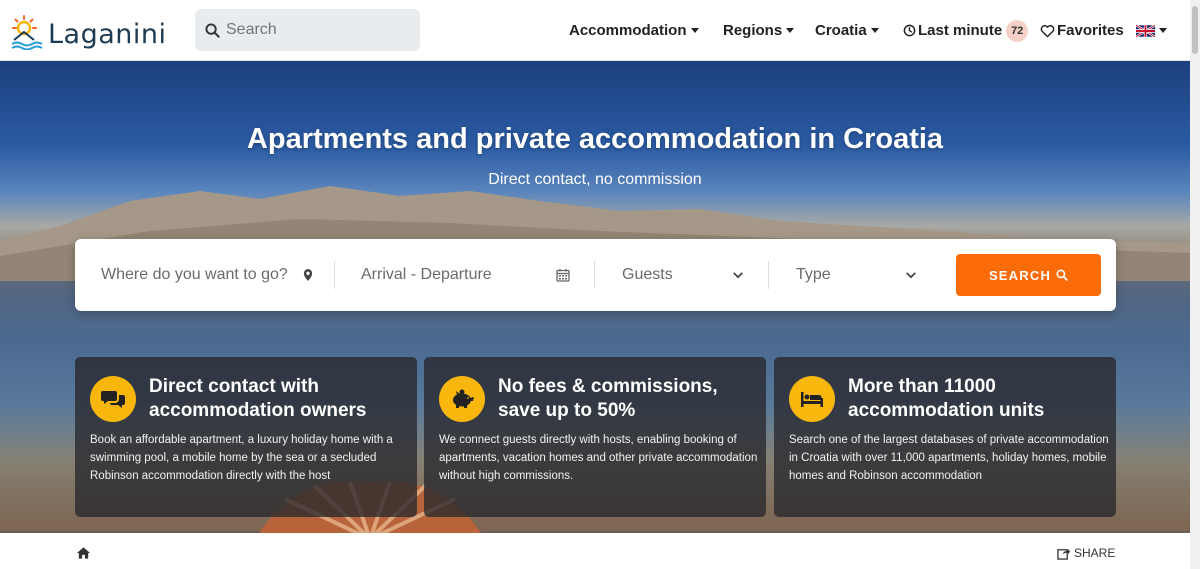 The width and height of the screenshot is (1200, 569). I want to click on nav-last-minute: Last minute 72, so click(966, 30).